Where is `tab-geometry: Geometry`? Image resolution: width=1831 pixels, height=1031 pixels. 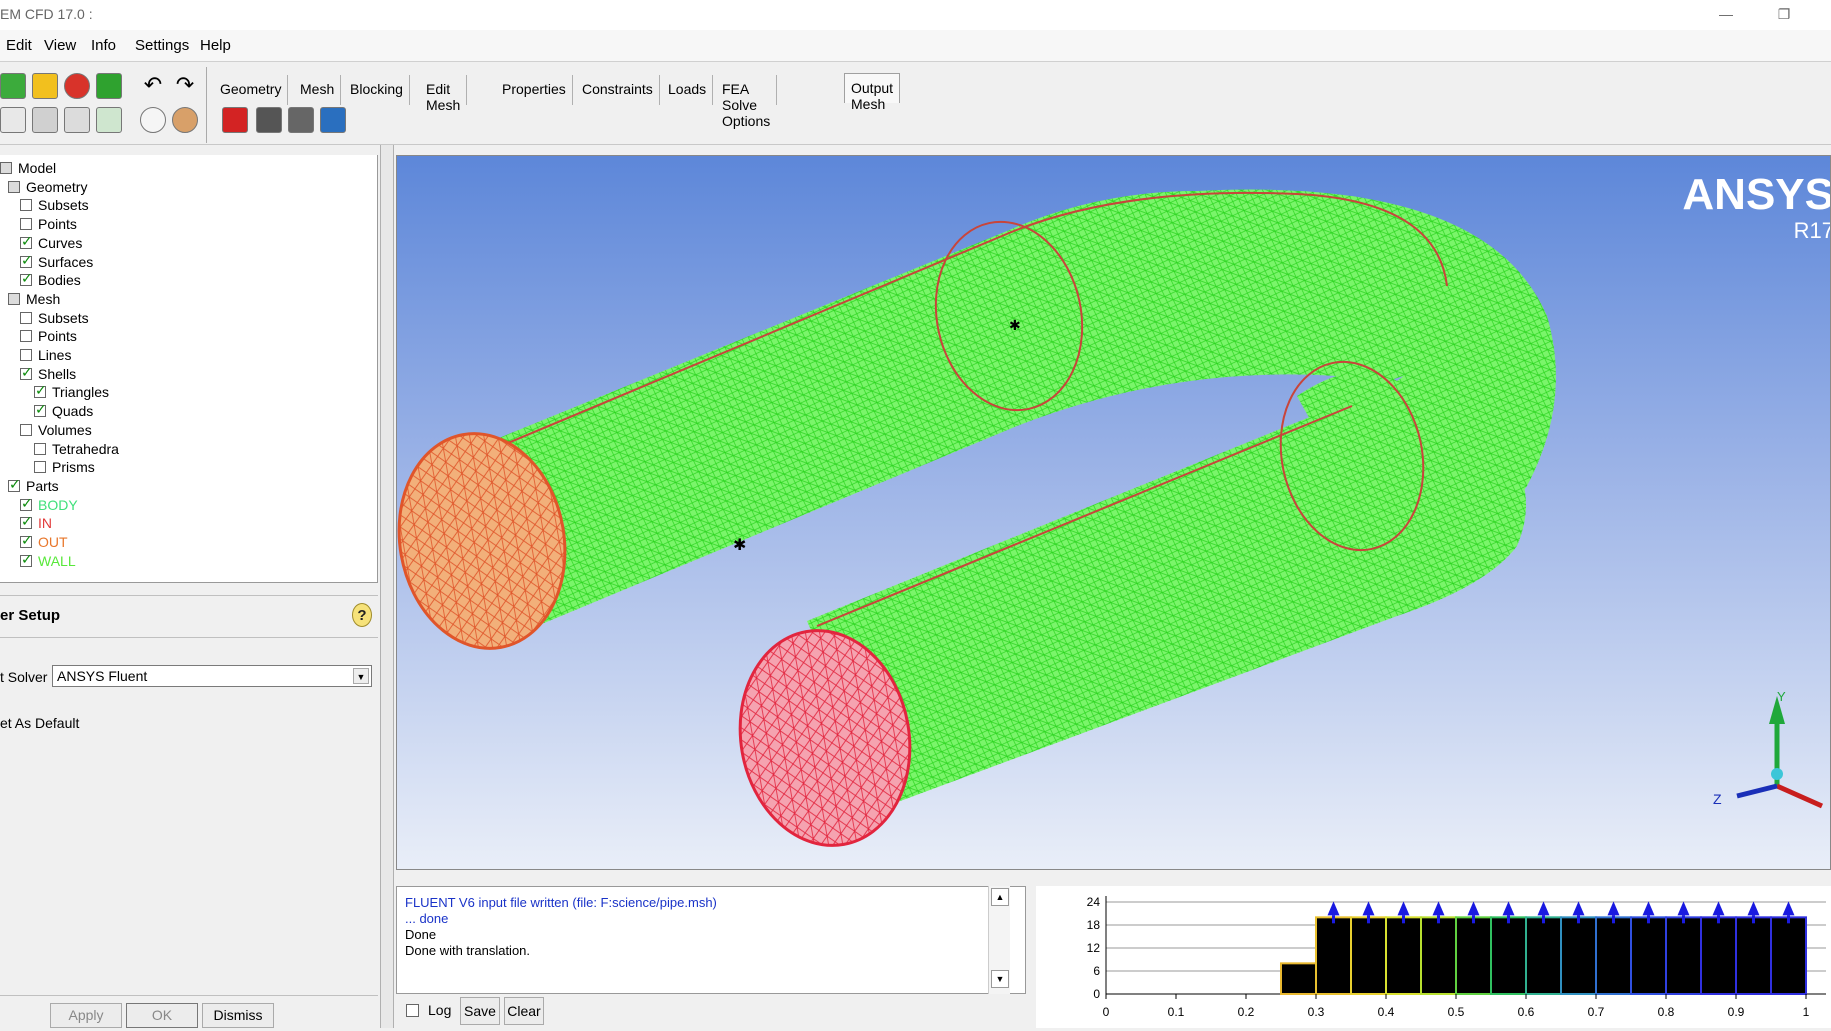 tab-geometry: Geometry is located at coordinates (251, 90).